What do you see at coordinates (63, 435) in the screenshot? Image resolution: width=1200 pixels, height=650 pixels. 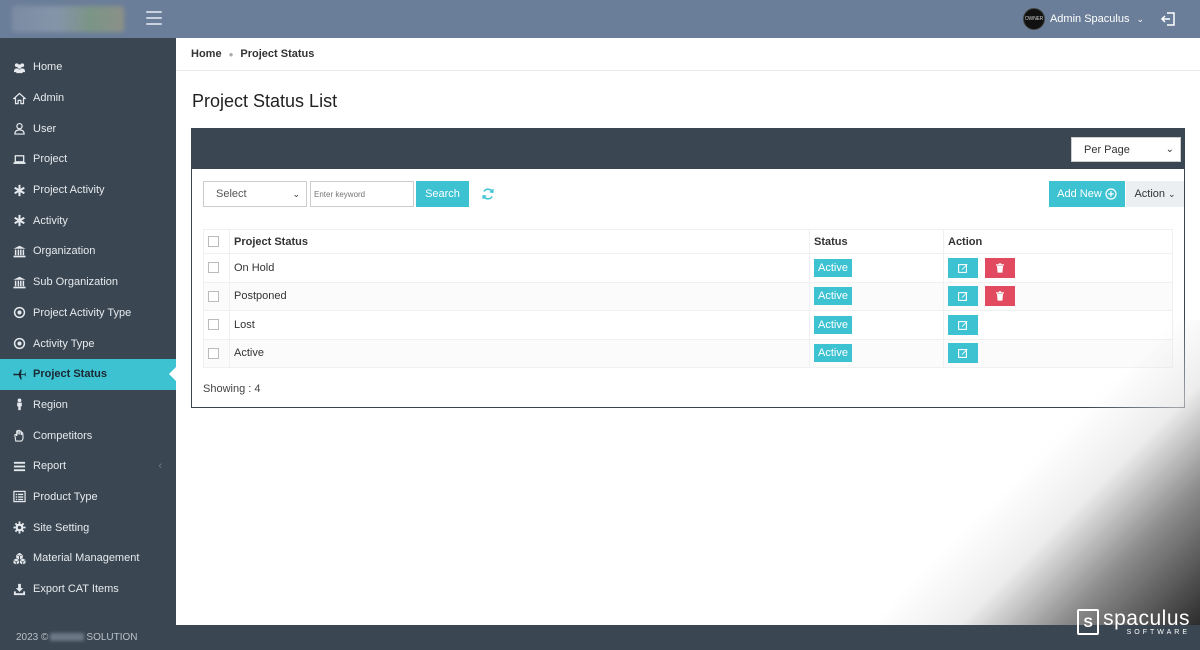 I see `sidebar-item-label: Competitors` at bounding box center [63, 435].